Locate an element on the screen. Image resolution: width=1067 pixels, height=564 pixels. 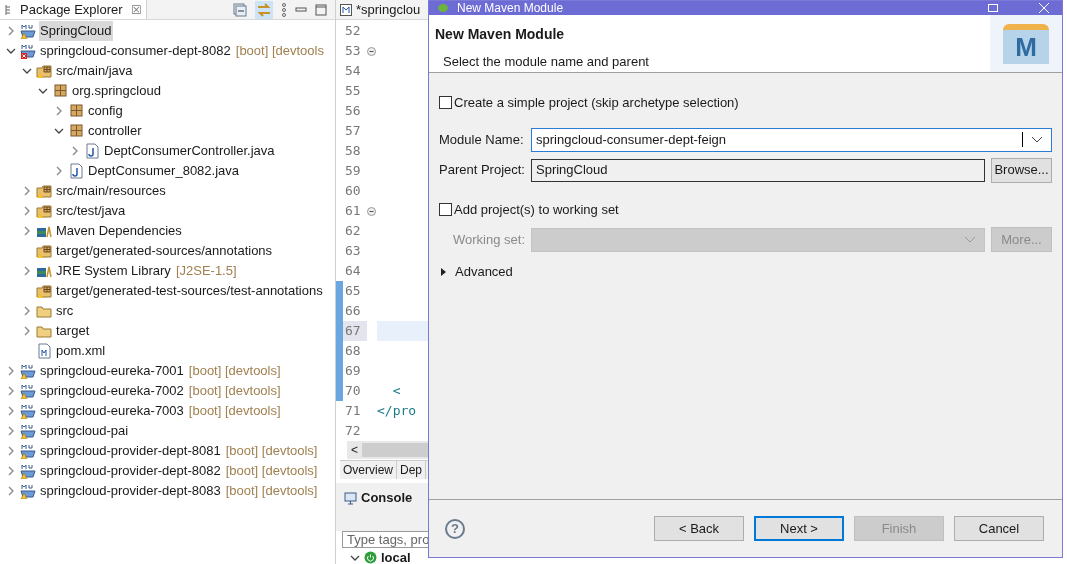
line-number: 66 is located at coordinates (353, 311).